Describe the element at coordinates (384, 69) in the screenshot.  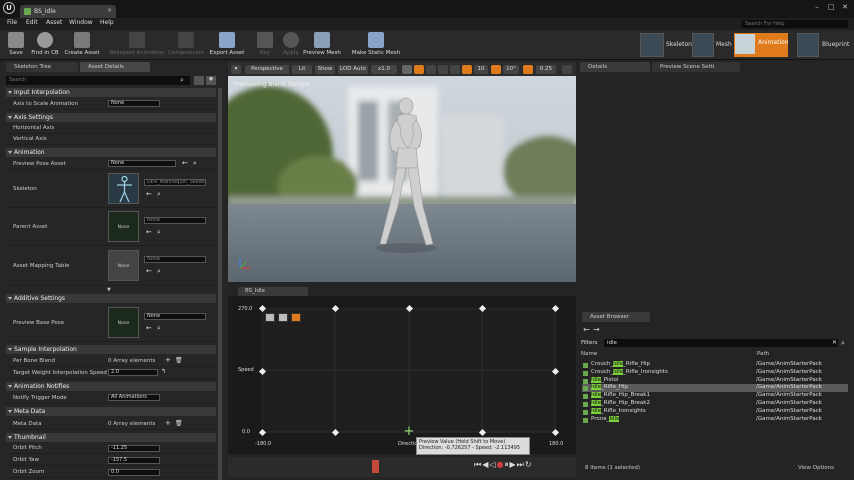
I see `playback-speed-button: x1.0` at that location.